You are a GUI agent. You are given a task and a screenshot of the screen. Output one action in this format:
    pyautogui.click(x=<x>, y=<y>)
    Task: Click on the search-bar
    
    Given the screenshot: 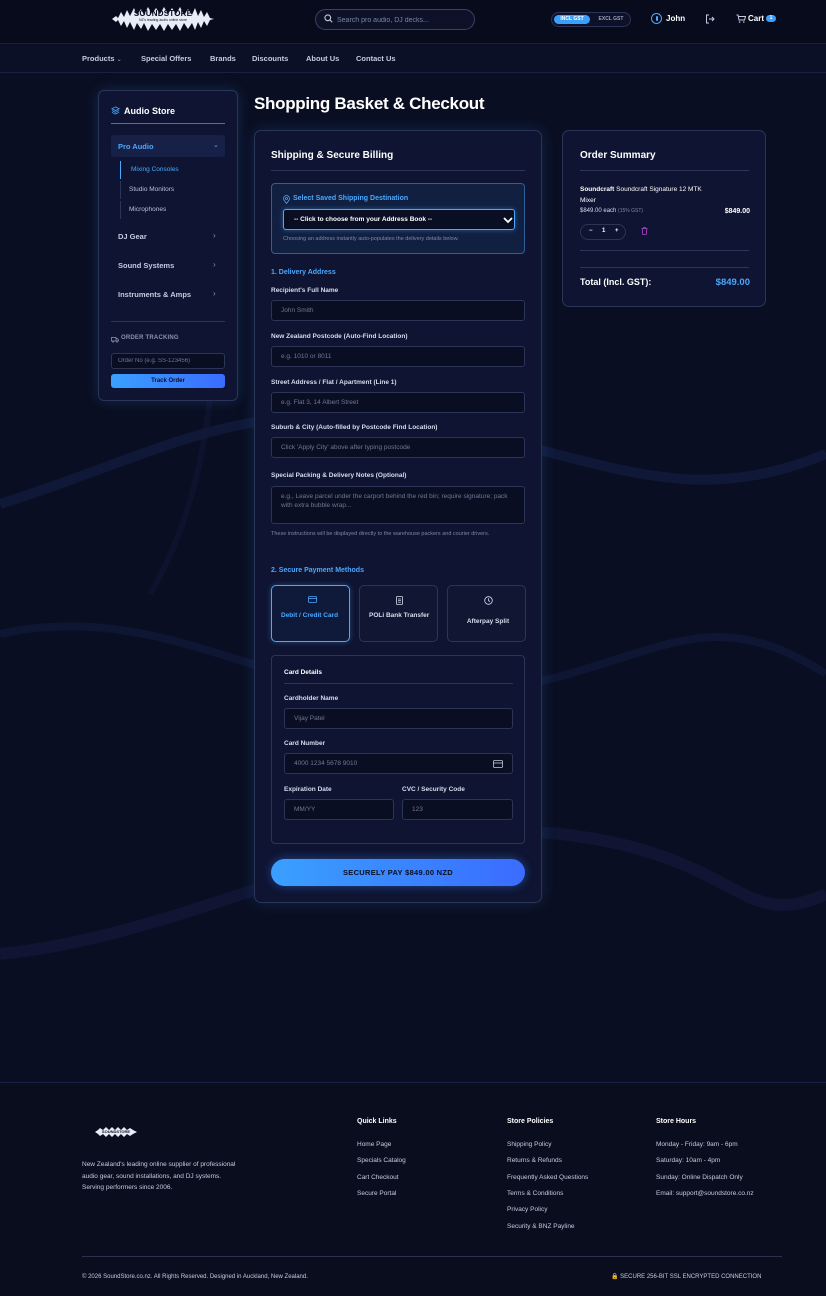 What is the action you would take?
    pyautogui.click(x=395, y=19)
    